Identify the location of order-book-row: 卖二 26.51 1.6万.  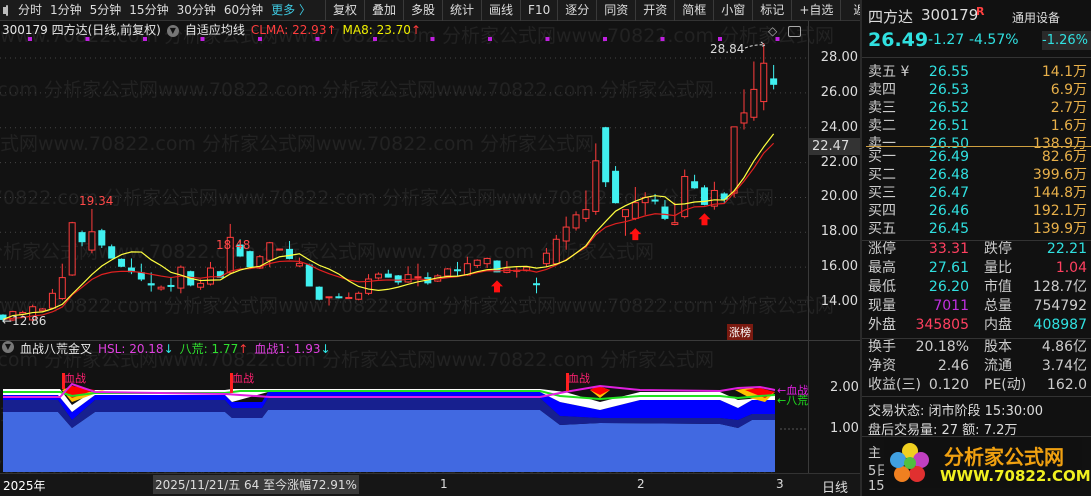
(977, 126).